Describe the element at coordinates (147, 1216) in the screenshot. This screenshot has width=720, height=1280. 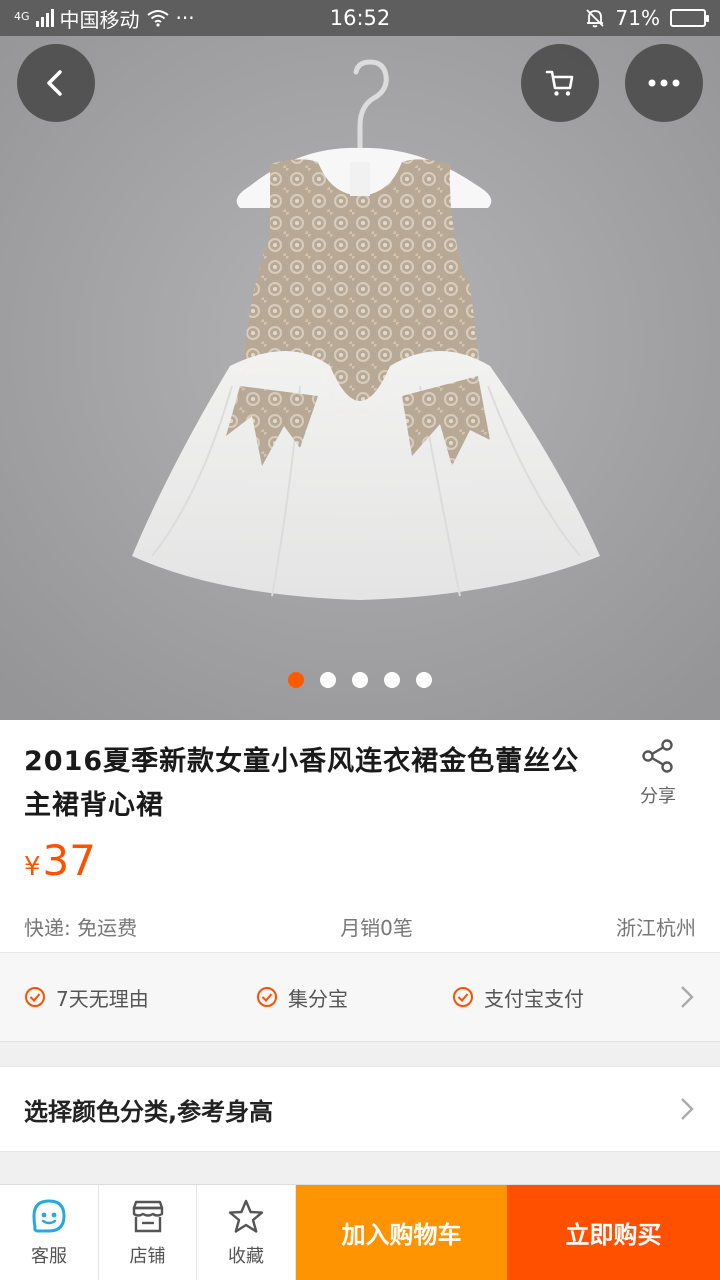
I see `store-icon` at that location.